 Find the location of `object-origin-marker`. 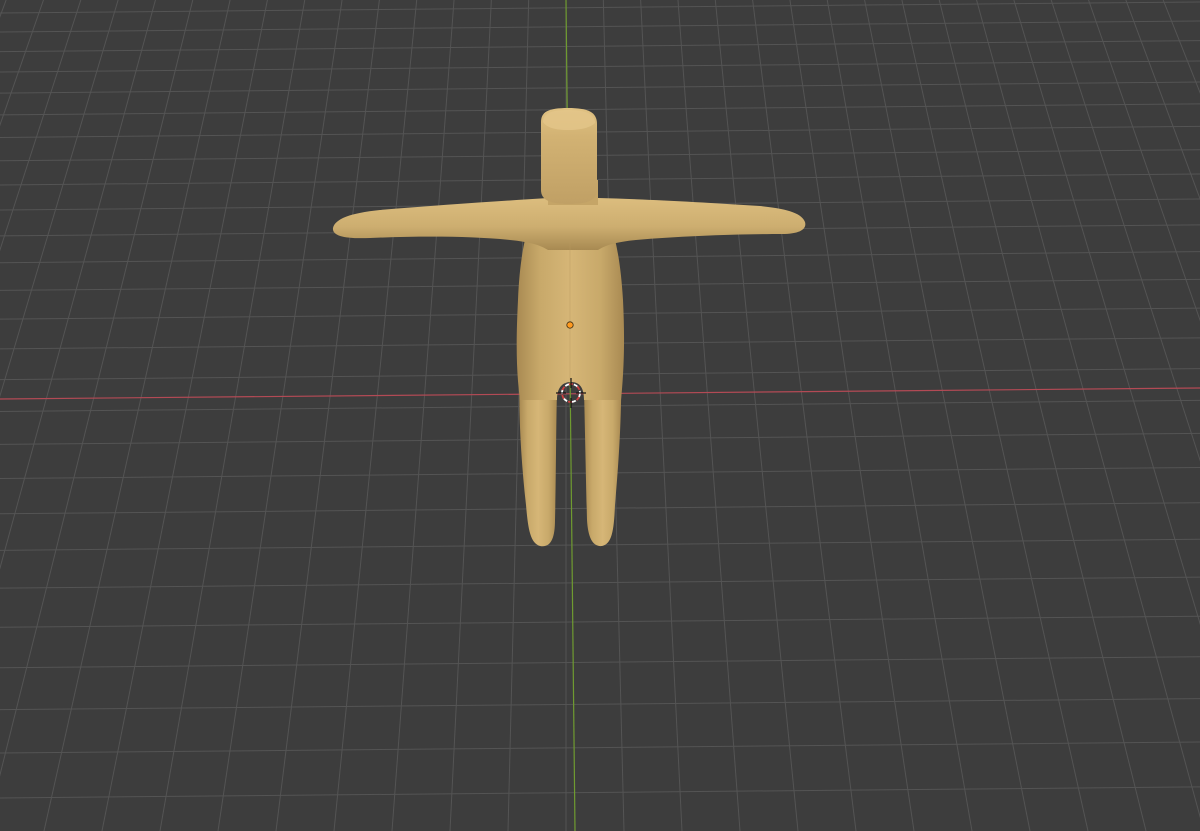

object-origin-marker is located at coordinates (570, 325).